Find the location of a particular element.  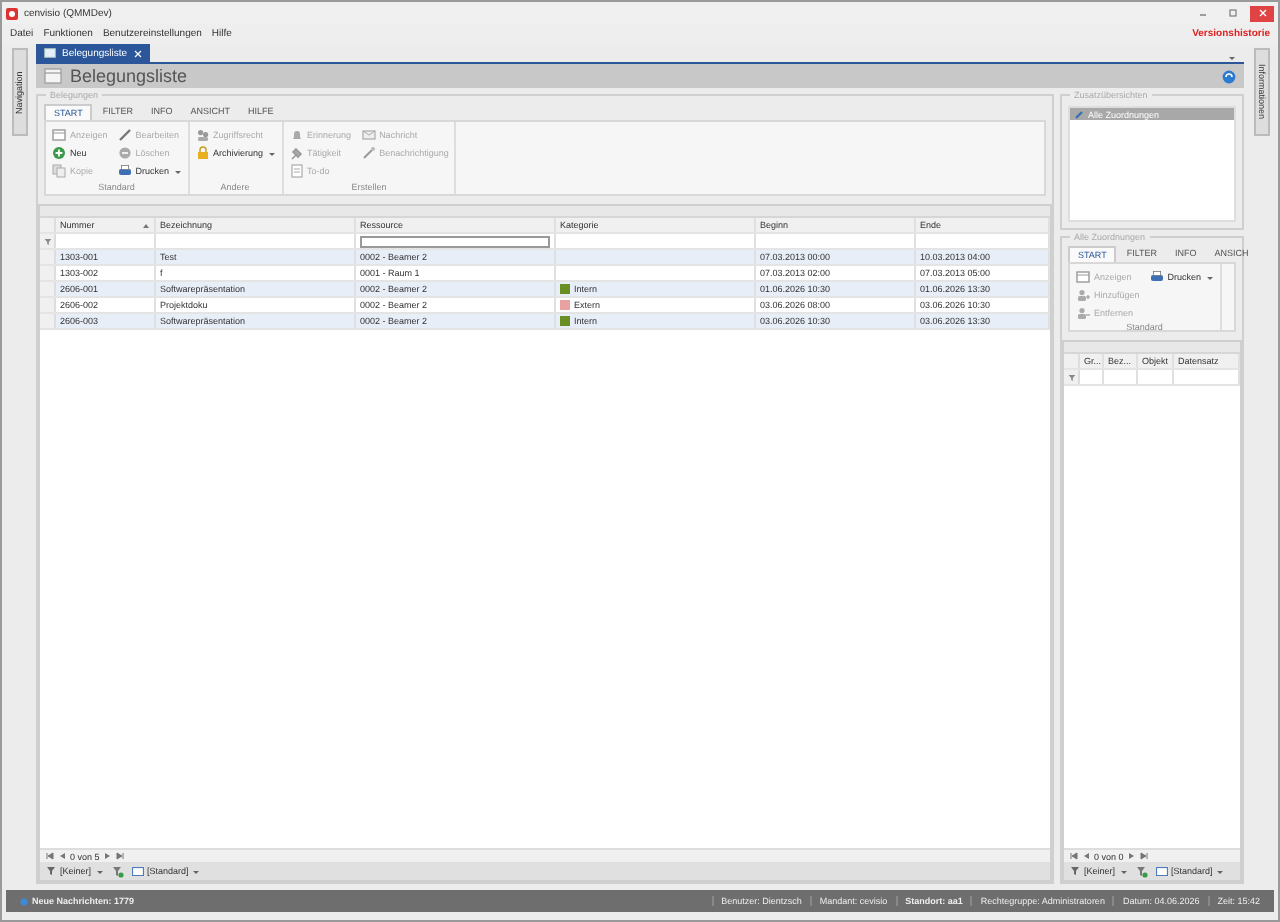

pin-icon is located at coordinates (296, 153).